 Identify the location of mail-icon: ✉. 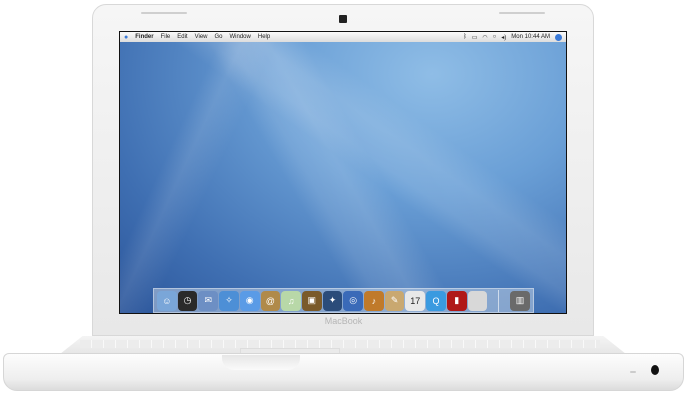
(208, 300).